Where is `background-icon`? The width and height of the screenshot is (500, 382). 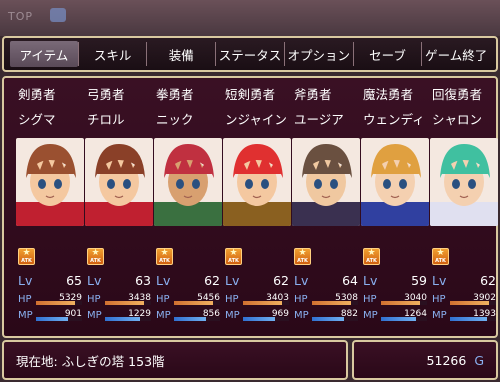 background-icon is located at coordinates (58, 15).